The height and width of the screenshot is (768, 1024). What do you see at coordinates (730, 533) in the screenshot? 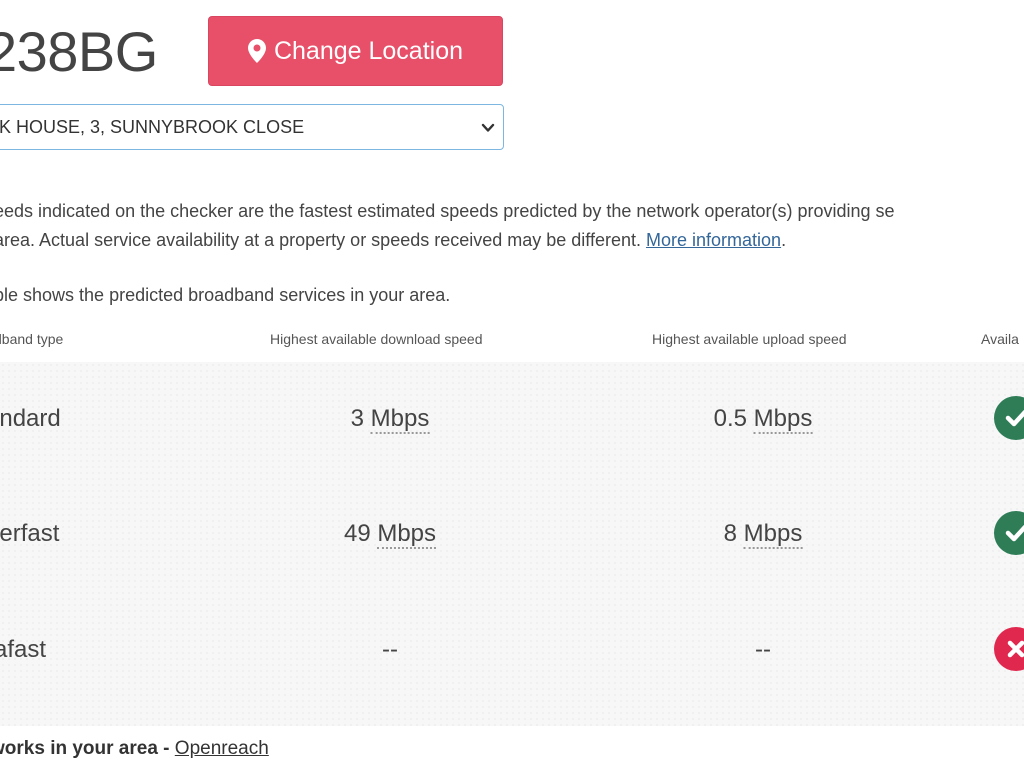
I see `upload-value: 8` at bounding box center [730, 533].